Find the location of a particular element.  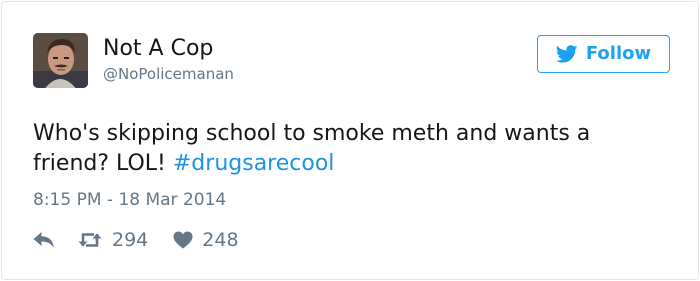

reply-button is located at coordinates (44, 240).